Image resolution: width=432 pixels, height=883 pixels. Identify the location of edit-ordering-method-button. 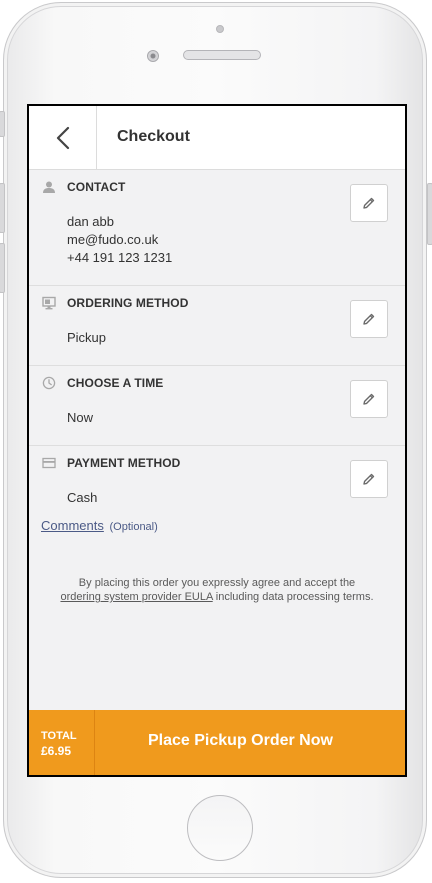
(369, 319).